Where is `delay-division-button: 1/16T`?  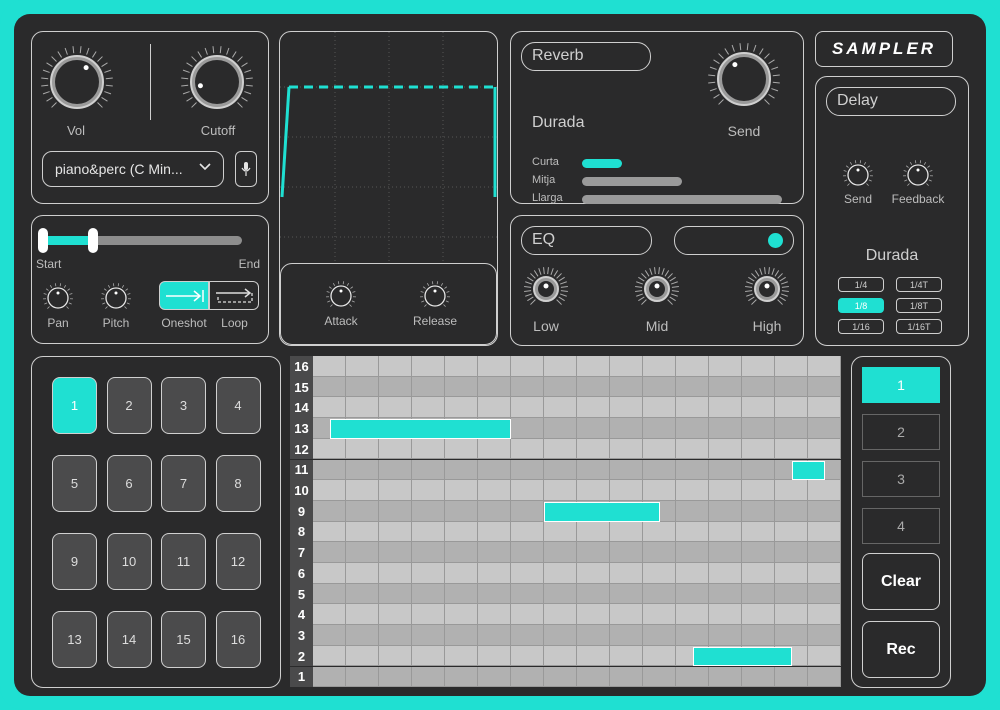 delay-division-button: 1/16T is located at coordinates (919, 326).